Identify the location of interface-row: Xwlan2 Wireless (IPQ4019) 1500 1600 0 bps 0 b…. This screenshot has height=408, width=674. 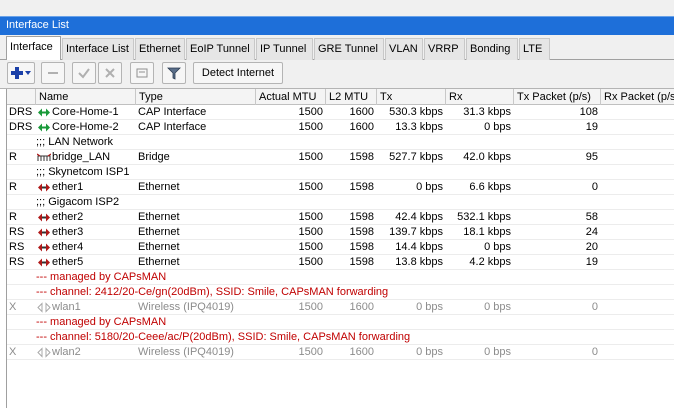
(340, 352).